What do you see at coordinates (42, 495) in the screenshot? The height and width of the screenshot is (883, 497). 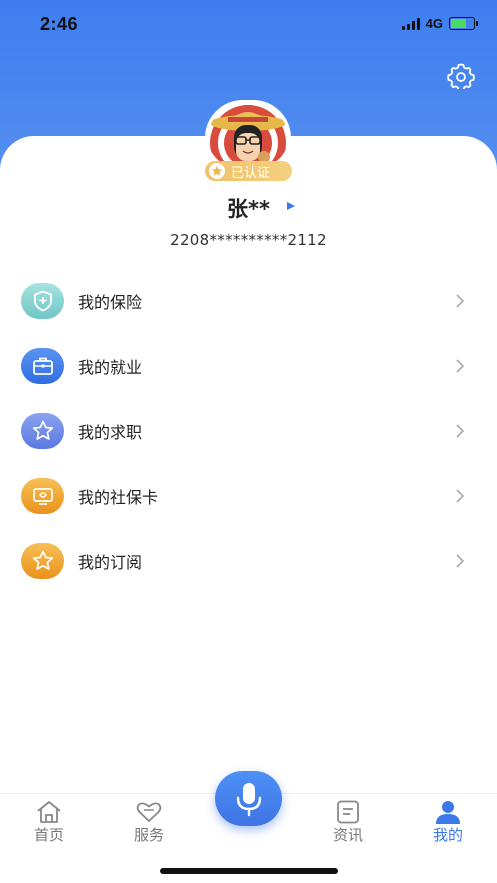 I see `card-icon` at bounding box center [42, 495].